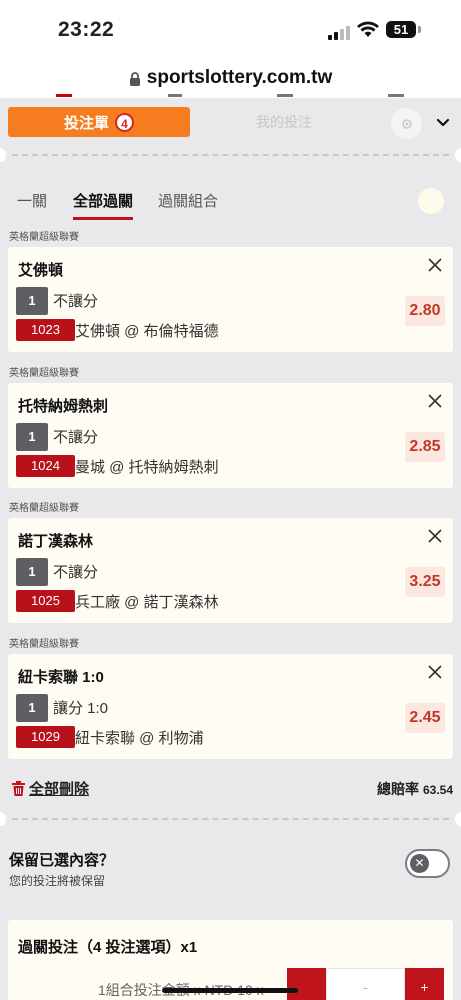 The height and width of the screenshot is (1000, 461). What do you see at coordinates (401, 29) in the screenshot?
I see `battery-icon: 51` at bounding box center [401, 29].